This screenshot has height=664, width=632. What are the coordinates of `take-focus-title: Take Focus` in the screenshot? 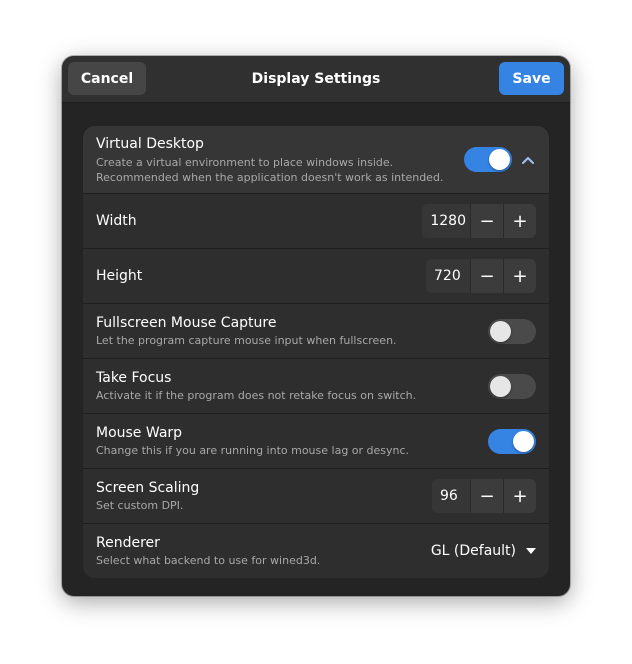 It's located at (134, 378).